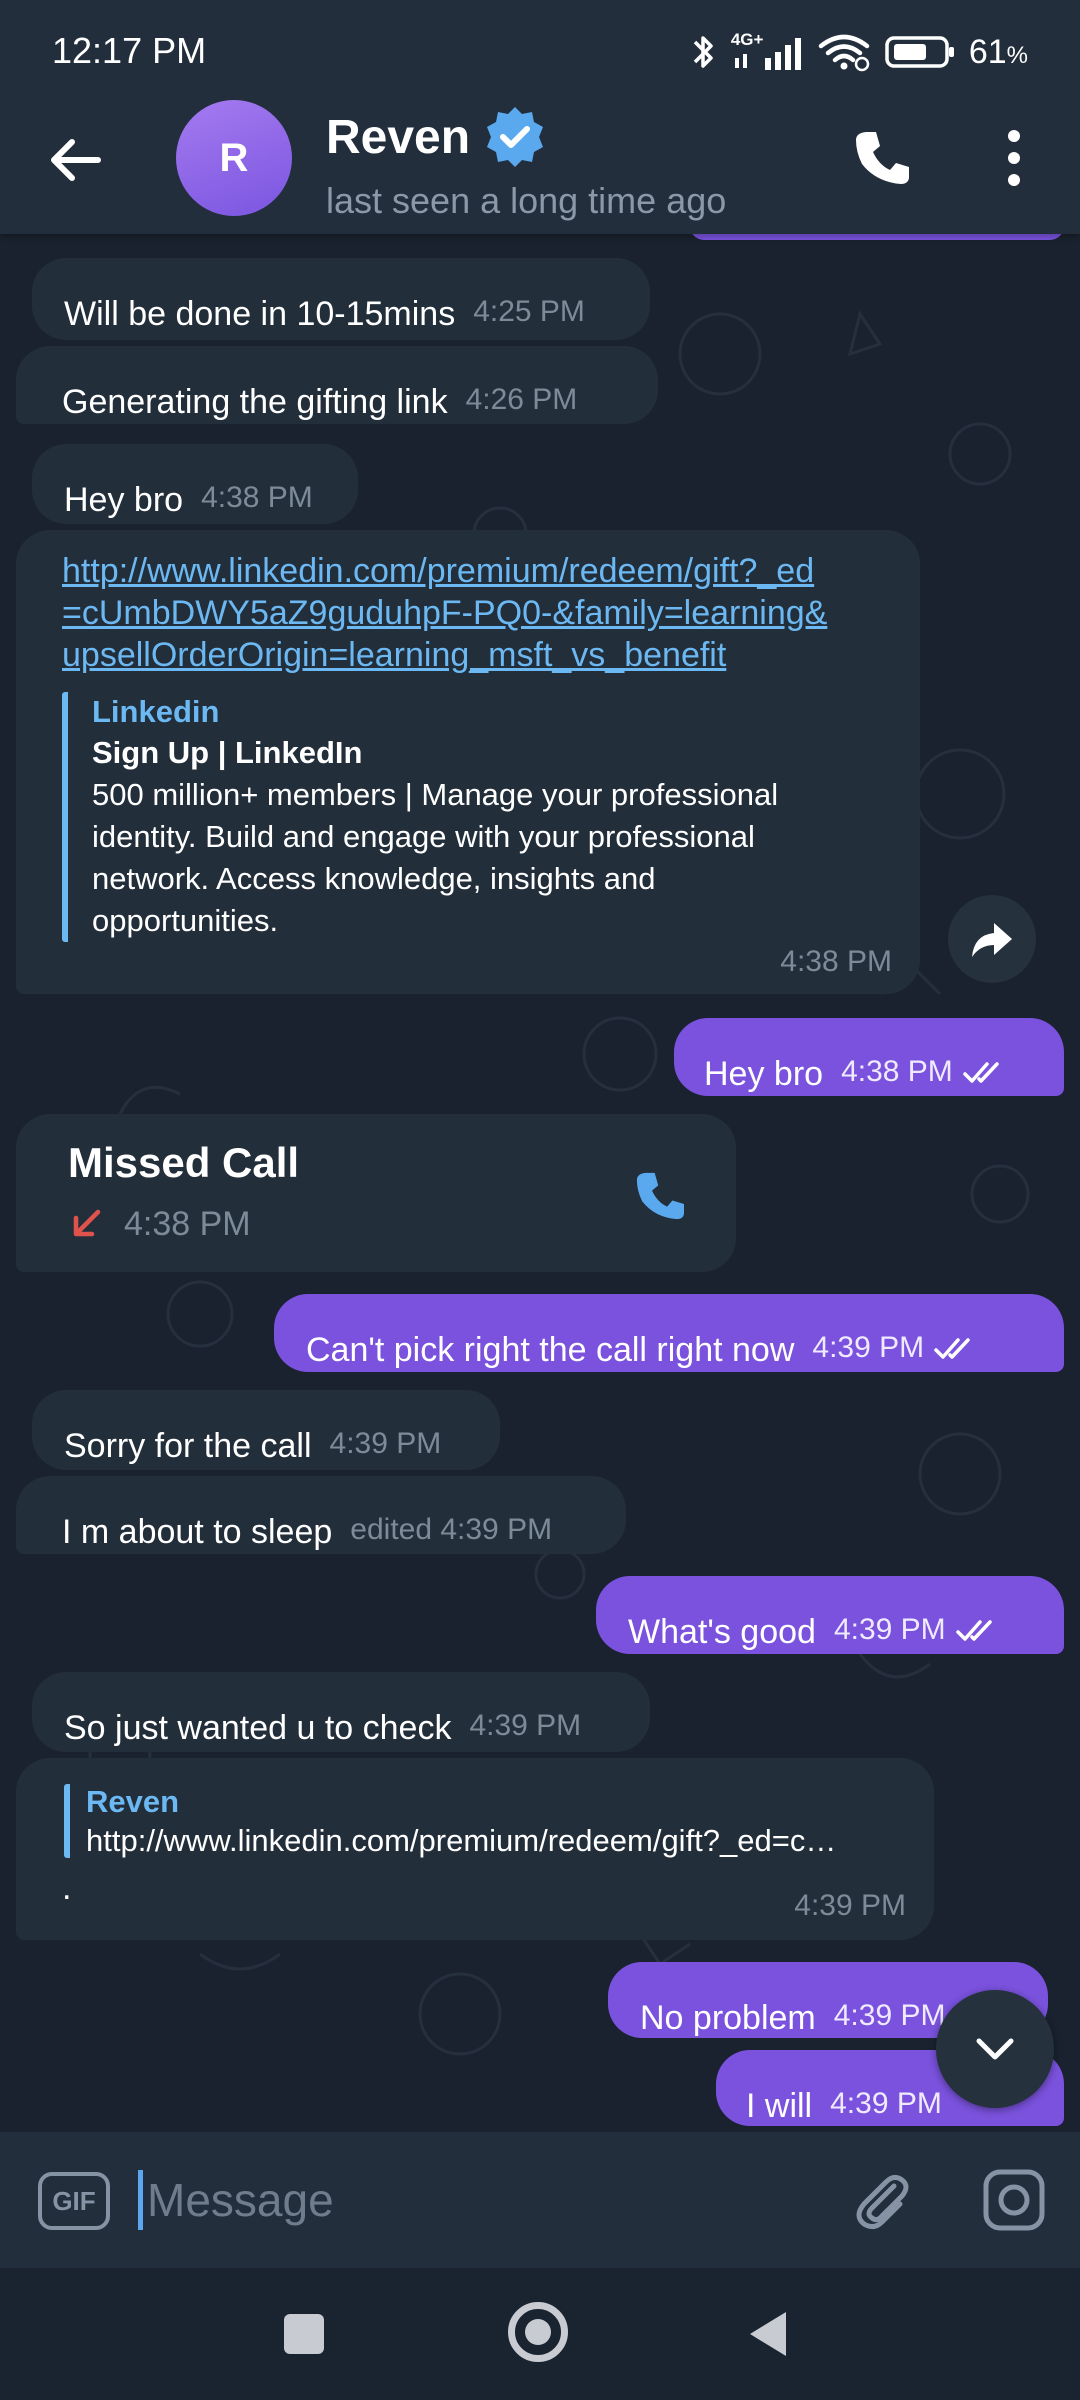 The height and width of the screenshot is (2400, 1080). I want to click on wifi-icon, so click(844, 53).